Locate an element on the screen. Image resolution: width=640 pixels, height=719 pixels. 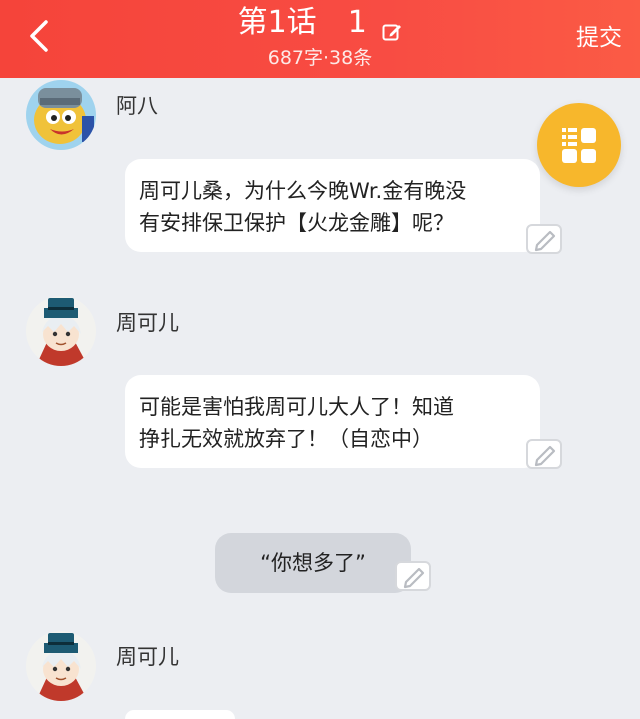
message-bubble: 周可儿桑，为什么今晚Wr.金有晚没 有安排保卫保护【火龙金雕】呢？ is located at coordinates (332, 205).